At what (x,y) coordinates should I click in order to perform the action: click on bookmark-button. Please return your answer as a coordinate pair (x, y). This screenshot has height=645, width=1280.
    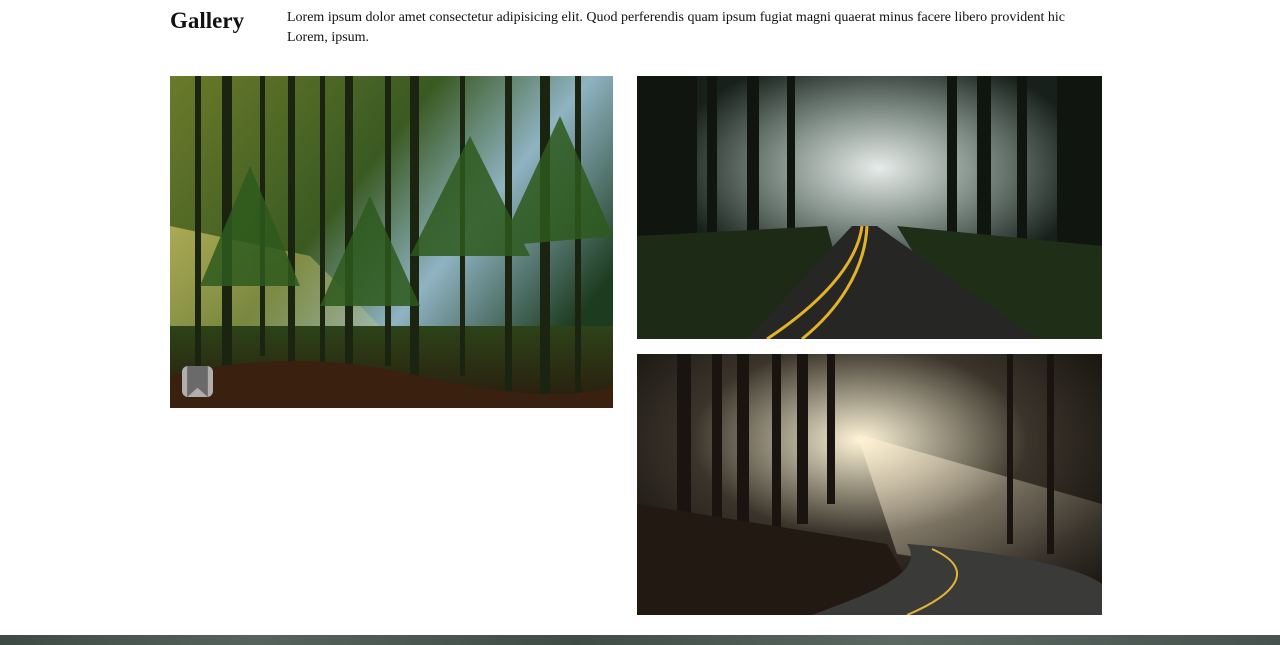
    Looking at the image, I should click on (197, 381).